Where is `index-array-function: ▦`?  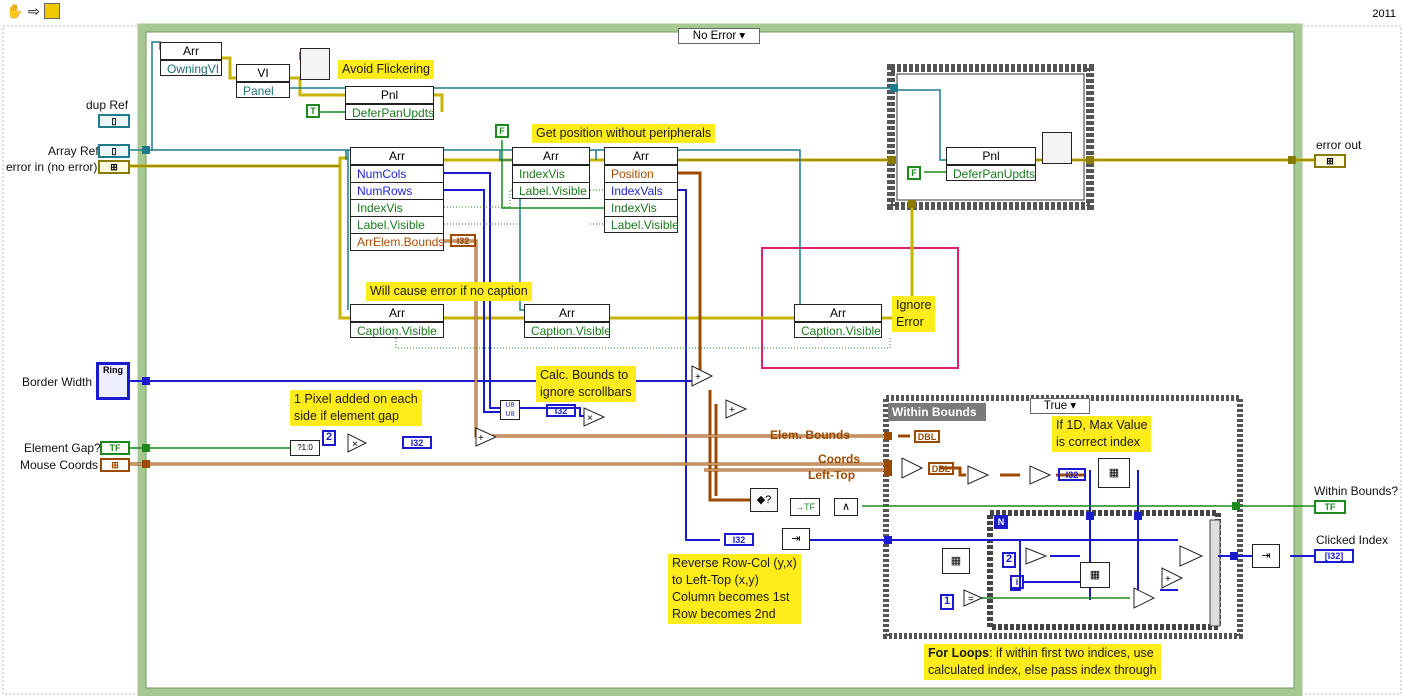 index-array-function: ▦ is located at coordinates (1095, 575).